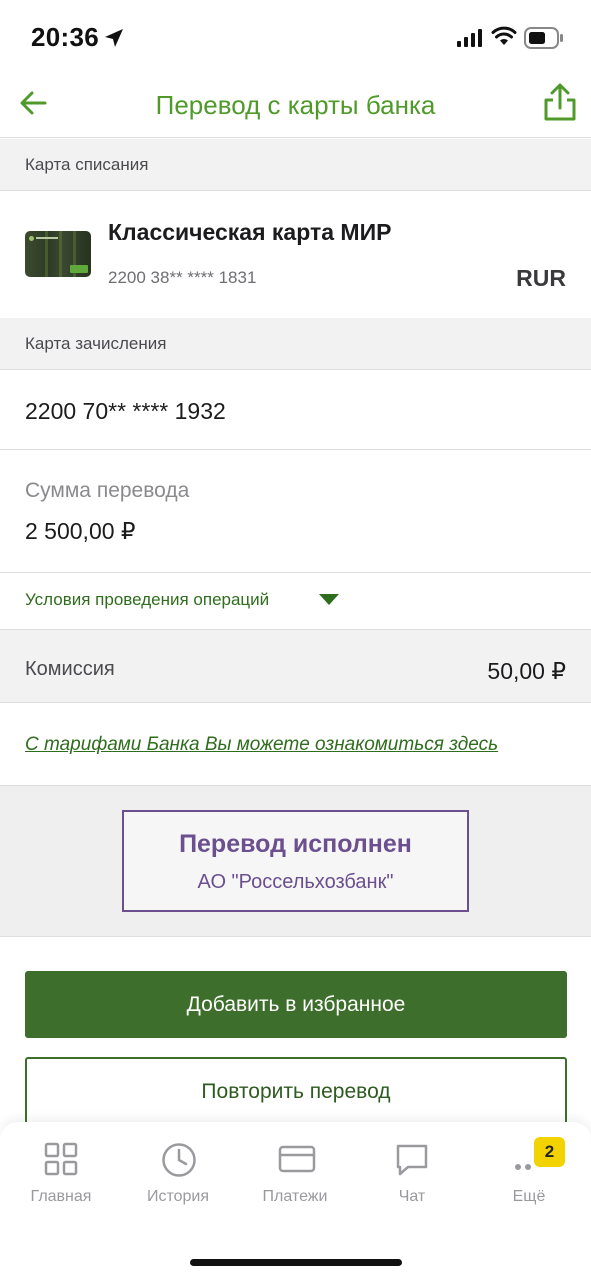 The height and width of the screenshot is (1280, 591). I want to click on add-favorite-button: Добавить в избранное, so click(296, 1004).